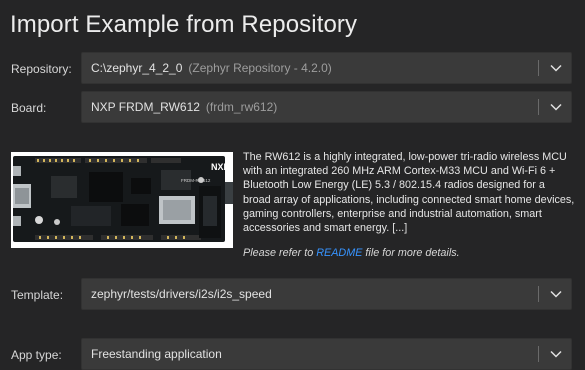 The image size is (585, 370). I want to click on board-image: NXP FRDM-RW612, so click(122, 200).